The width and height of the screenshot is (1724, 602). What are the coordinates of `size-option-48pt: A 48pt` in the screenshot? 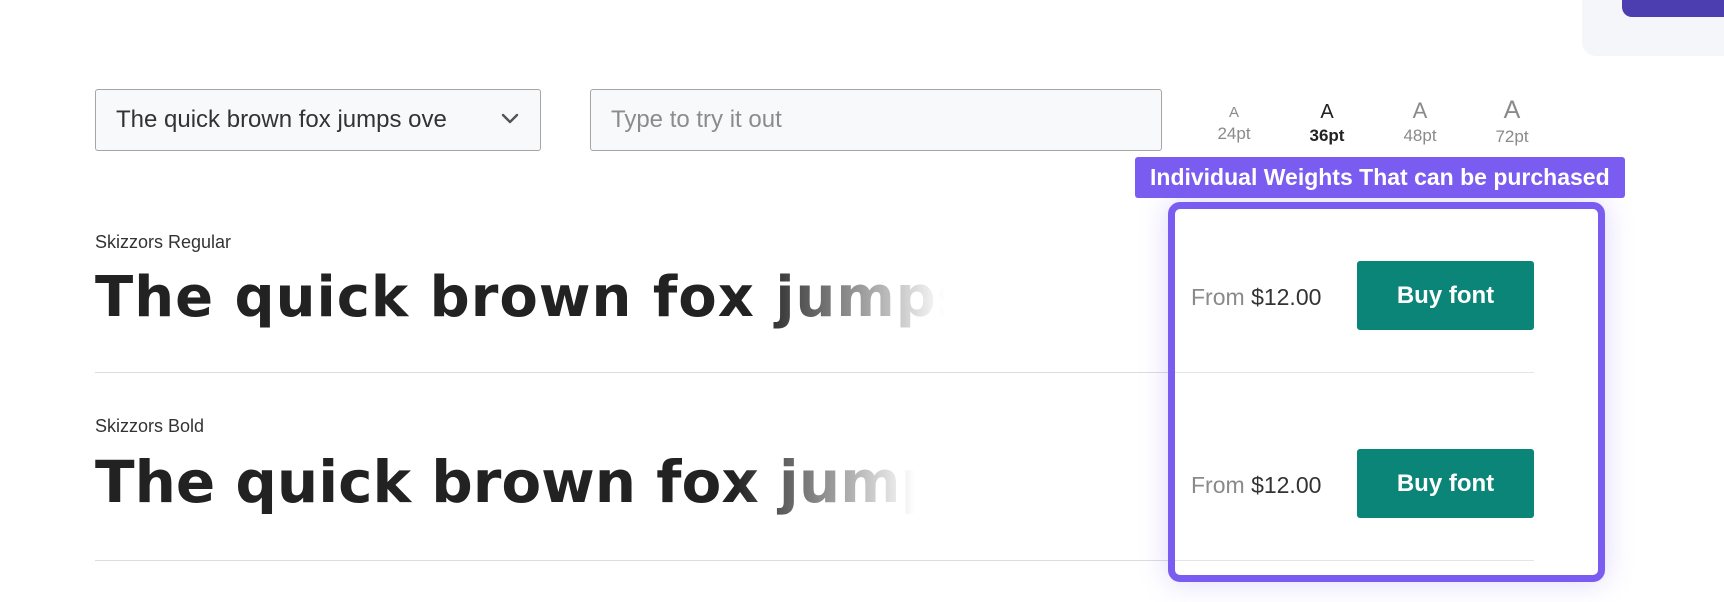 It's located at (1420, 123).